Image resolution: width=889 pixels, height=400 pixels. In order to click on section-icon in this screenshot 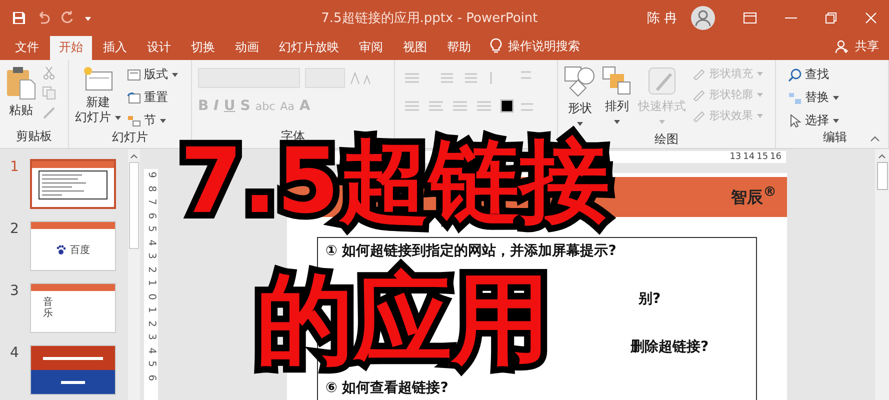, I will do `click(133, 120)`.